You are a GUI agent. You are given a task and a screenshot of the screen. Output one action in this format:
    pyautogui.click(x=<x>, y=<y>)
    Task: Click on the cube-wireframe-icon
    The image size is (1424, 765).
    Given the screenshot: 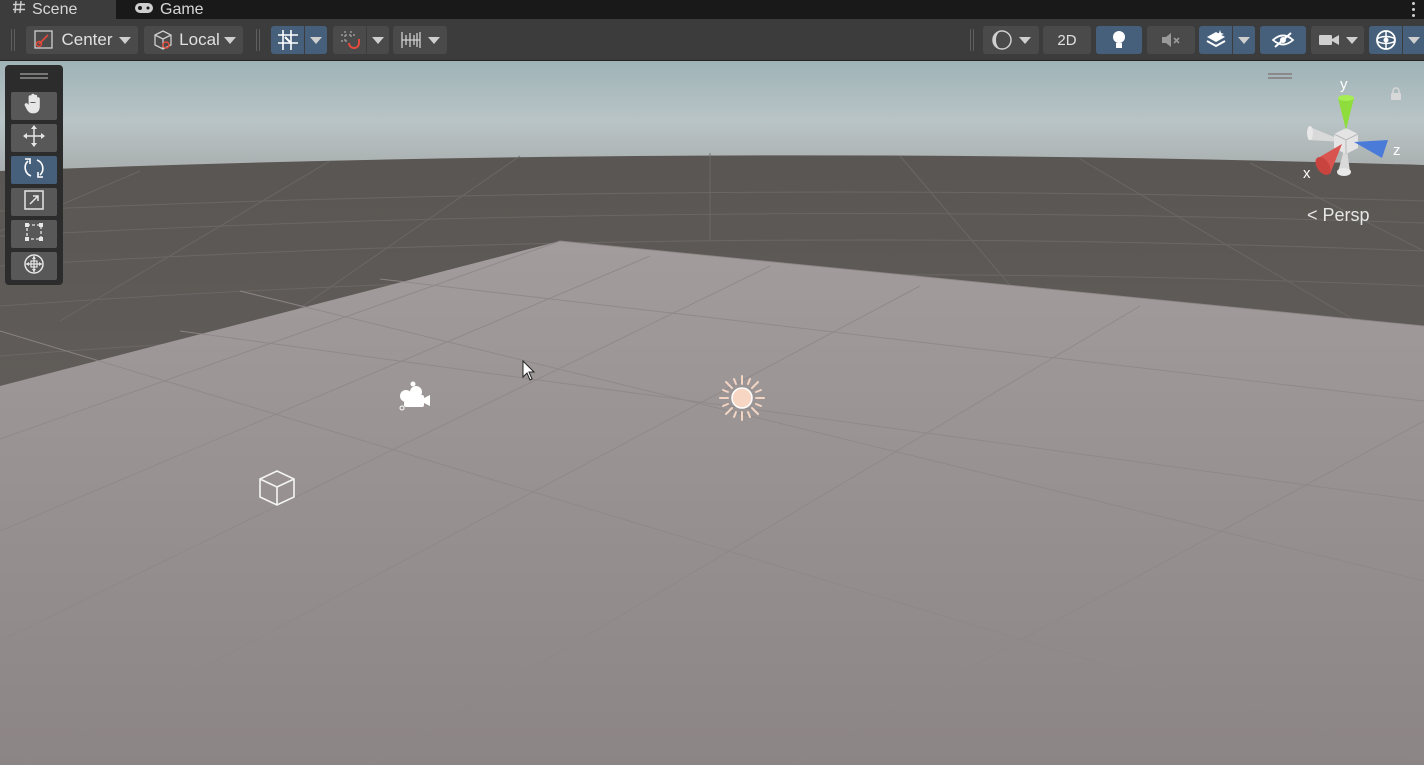 What is the action you would take?
    pyautogui.click(x=277, y=490)
    